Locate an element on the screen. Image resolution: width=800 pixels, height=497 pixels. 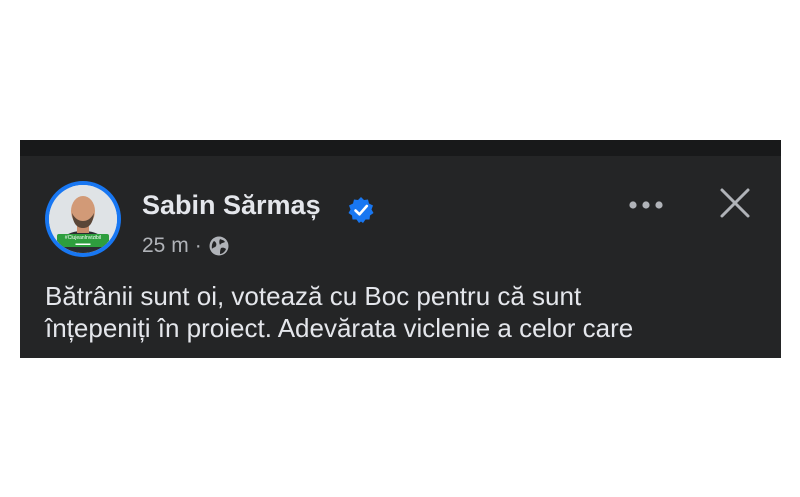
globe-icon is located at coordinates (219, 246).